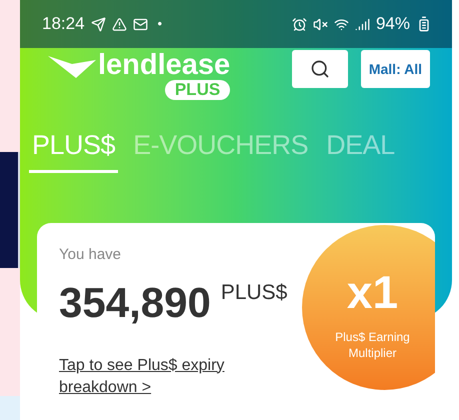  I want to click on multiplier-value: x1, so click(372, 292).